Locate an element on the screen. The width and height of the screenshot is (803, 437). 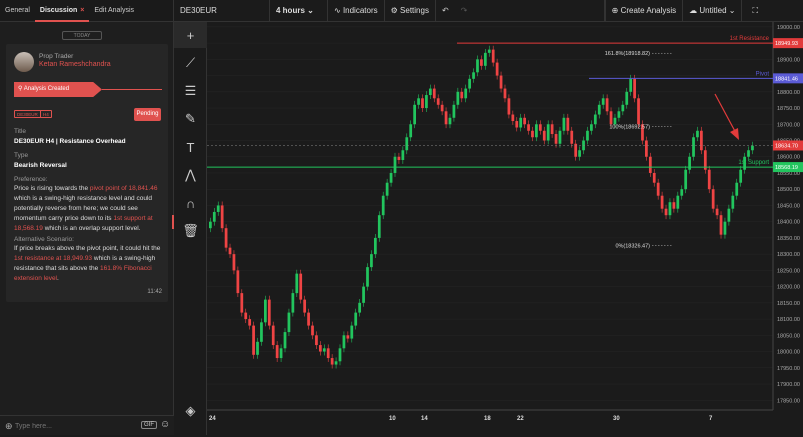
pref-text-1: Price is rising towards the is located at coordinates (52, 188).